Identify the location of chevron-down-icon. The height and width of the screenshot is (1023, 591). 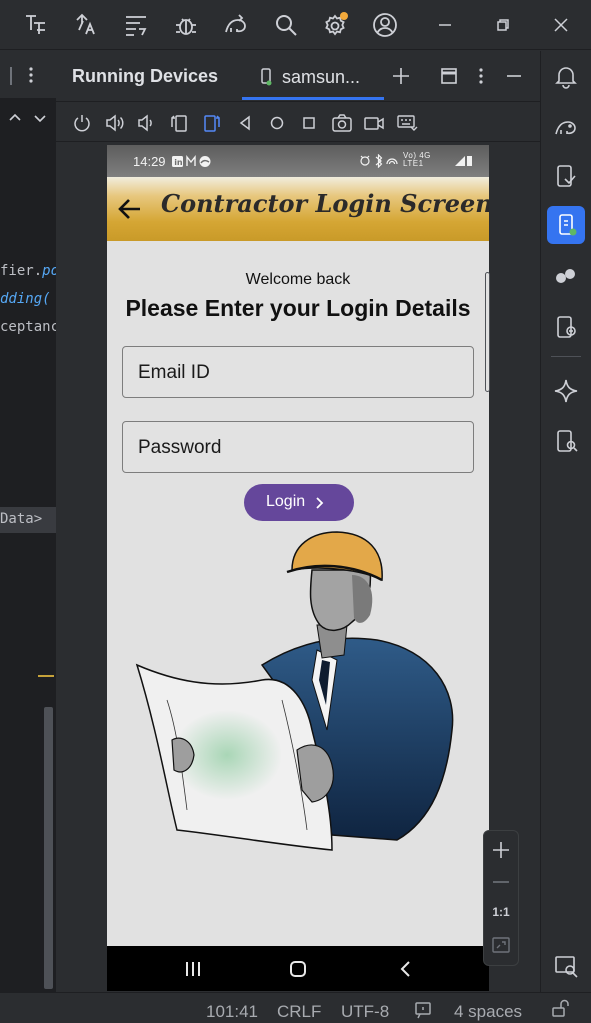
(40, 118).